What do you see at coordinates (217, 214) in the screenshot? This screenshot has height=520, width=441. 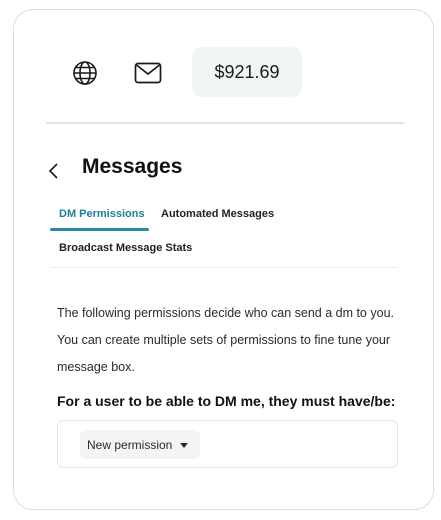 I see `tab-automated-messages: Automated Messages` at bounding box center [217, 214].